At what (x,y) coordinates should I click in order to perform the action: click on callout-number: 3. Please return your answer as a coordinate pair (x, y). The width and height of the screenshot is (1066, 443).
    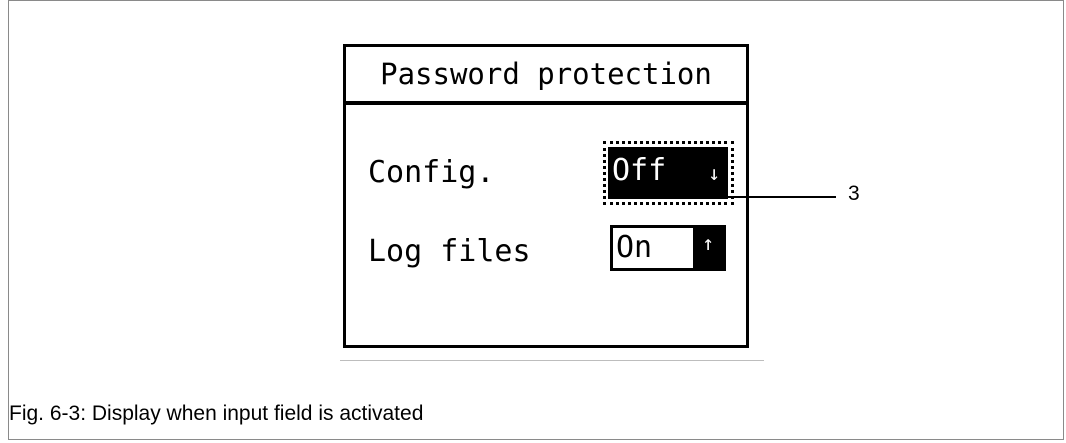
    Looking at the image, I should click on (854, 193).